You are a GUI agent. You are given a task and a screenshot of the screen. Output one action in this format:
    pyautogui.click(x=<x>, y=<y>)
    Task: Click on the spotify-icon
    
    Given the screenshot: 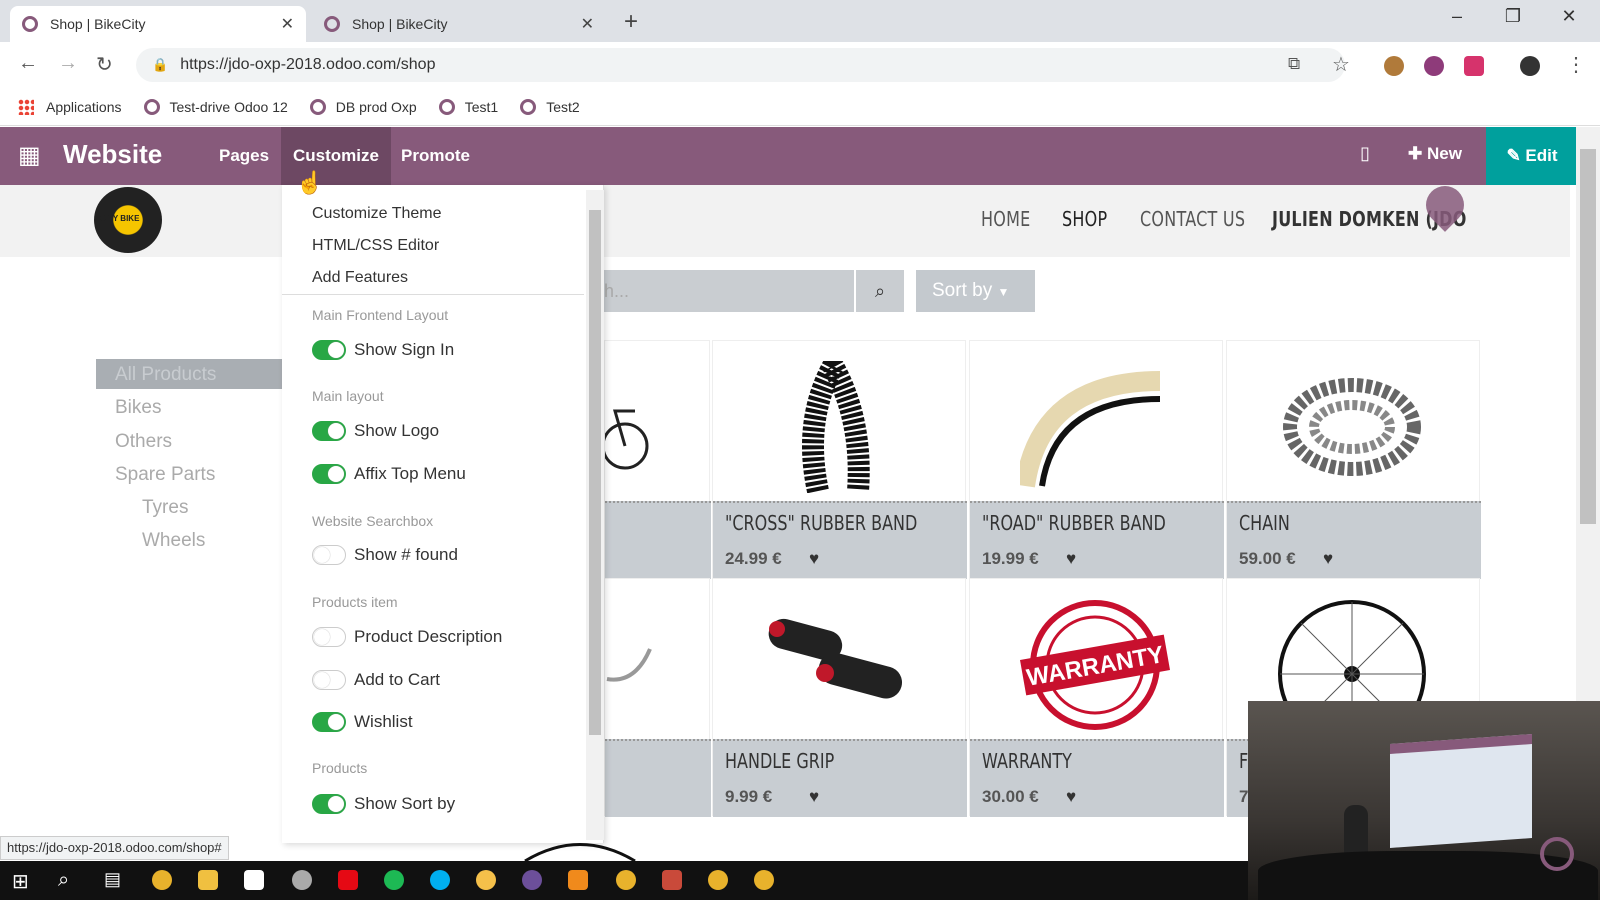 What is the action you would take?
    pyautogui.click(x=394, y=880)
    